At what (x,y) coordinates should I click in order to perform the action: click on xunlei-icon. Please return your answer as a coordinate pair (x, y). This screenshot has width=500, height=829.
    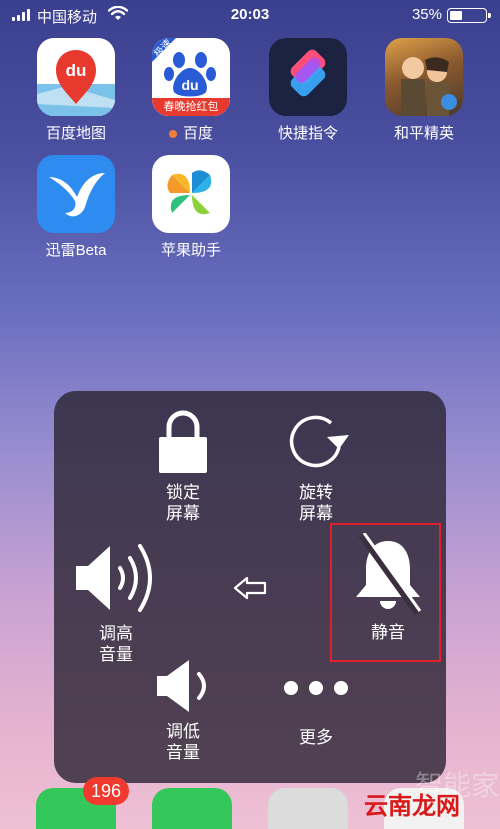
    Looking at the image, I should click on (76, 194).